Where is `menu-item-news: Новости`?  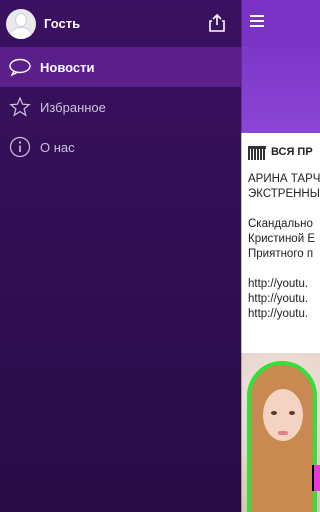
menu-item-news: Новости is located at coordinates (120, 67).